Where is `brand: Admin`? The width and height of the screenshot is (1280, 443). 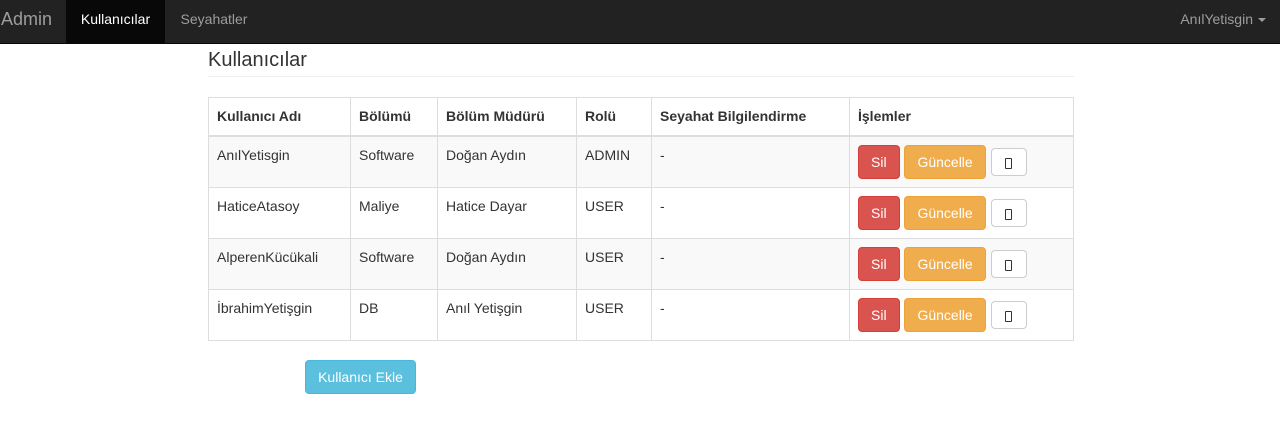
brand: Admin is located at coordinates (26, 22).